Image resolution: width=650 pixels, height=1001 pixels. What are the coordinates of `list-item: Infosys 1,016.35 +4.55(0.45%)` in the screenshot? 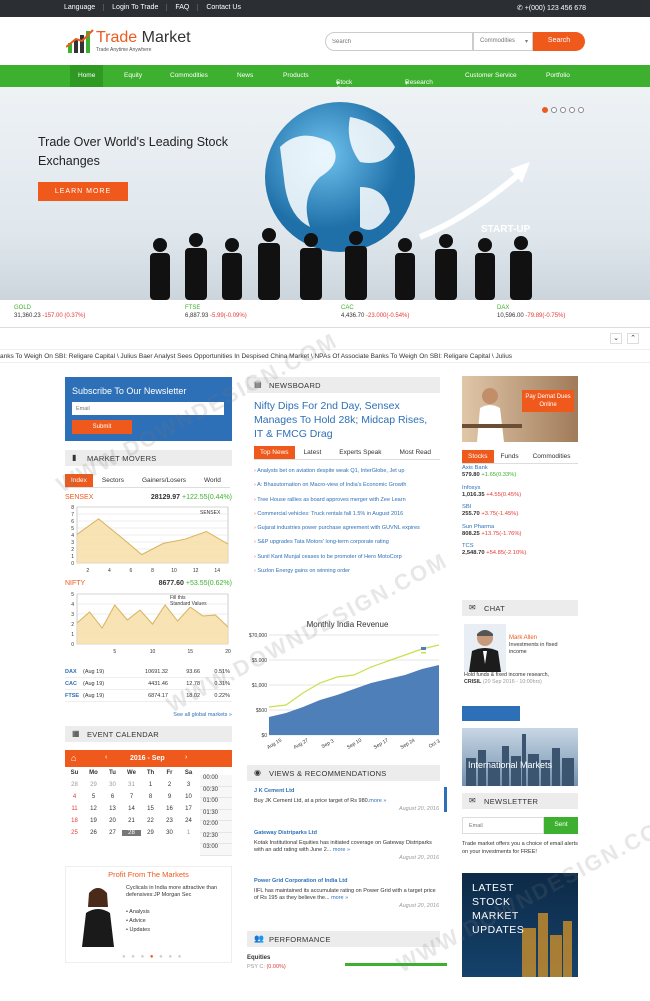 It's located at (520, 492).